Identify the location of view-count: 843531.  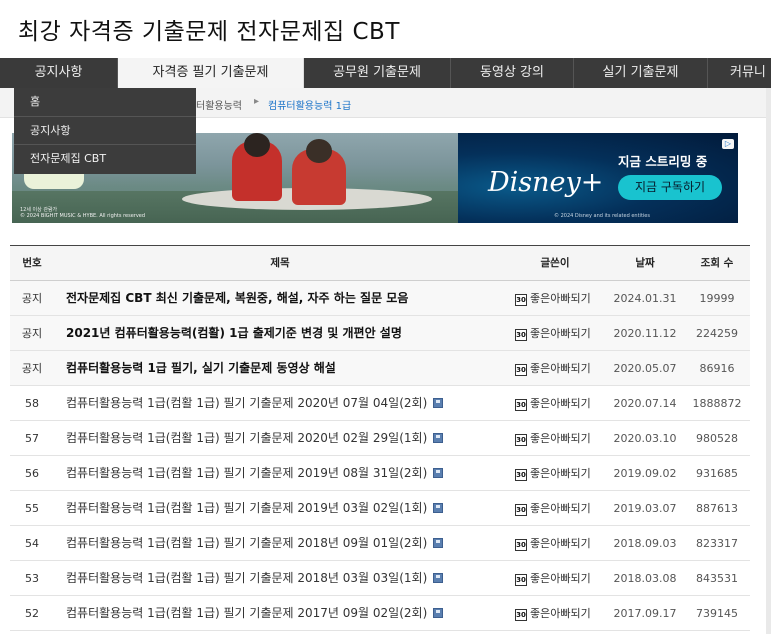
(717, 578).